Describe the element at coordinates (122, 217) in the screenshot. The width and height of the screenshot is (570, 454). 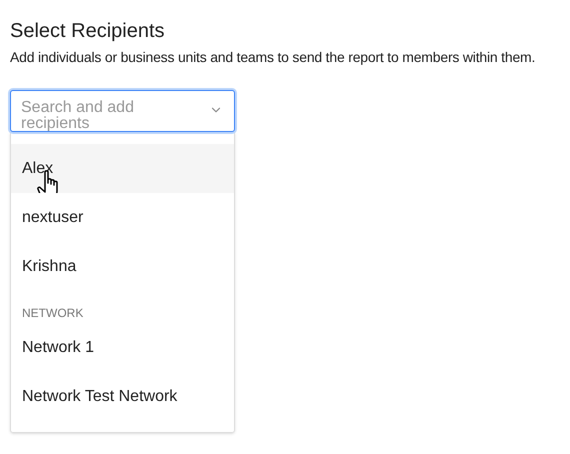
I see `recipient-option: nextuser` at that location.